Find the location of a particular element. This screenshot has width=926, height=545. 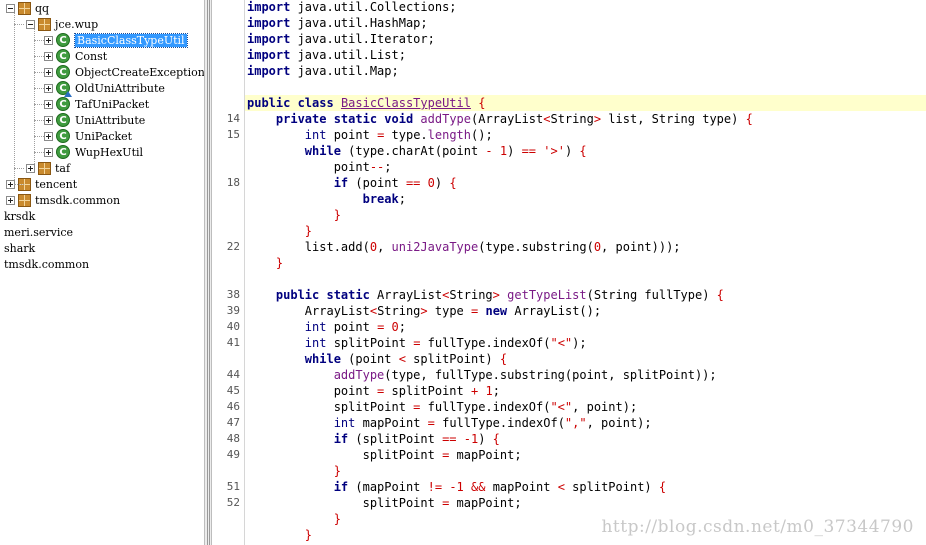

line-number-gutter: 14 15 18 22 38 39 40 41 44 45 46 47 48 49 51 52 is located at coordinates (228, 272).